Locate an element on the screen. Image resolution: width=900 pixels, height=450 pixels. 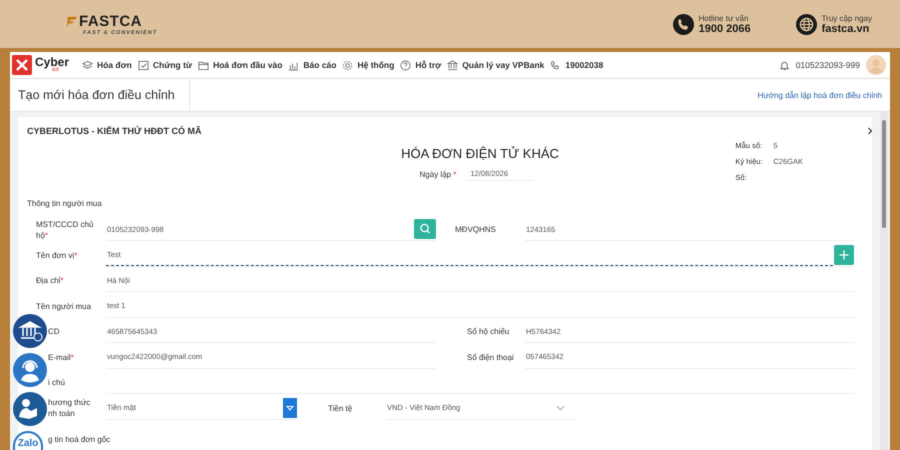
field-label: Tên đơn vị* is located at coordinates (57, 255).